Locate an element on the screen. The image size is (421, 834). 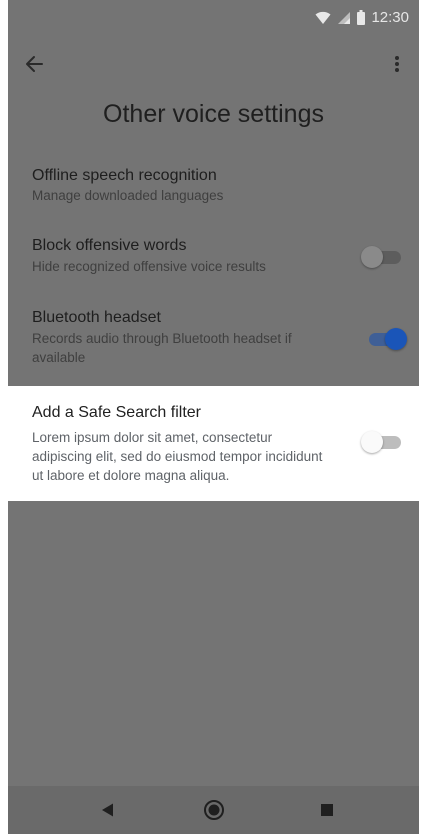
status-time: 12:30 is located at coordinates (390, 17).